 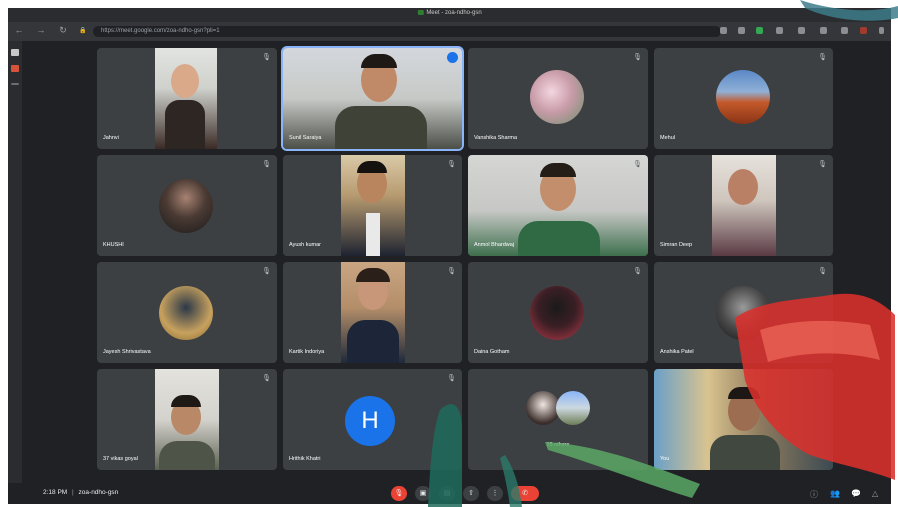 I want to click on leave-call-button: ✆, so click(x=525, y=493).